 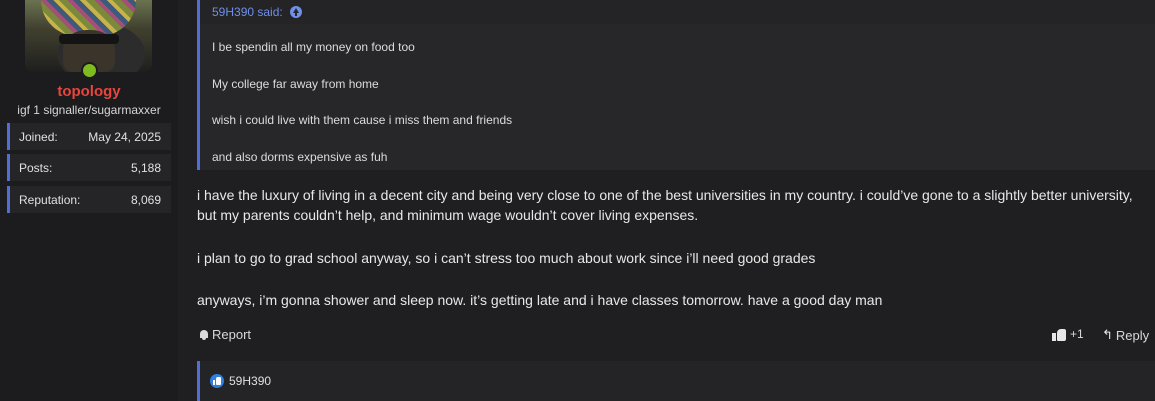 I want to click on reply-arrow-icon: ↰, so click(x=1107, y=334).